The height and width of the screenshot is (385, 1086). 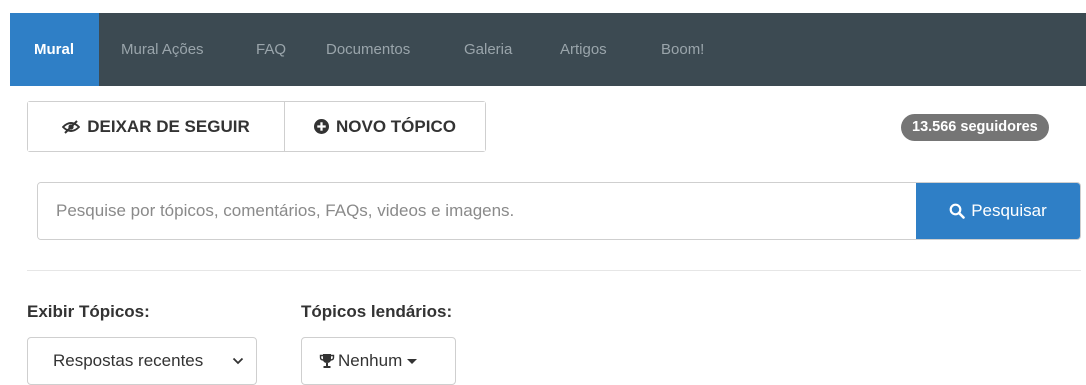 What do you see at coordinates (477, 211) in the screenshot?
I see `search-input` at bounding box center [477, 211].